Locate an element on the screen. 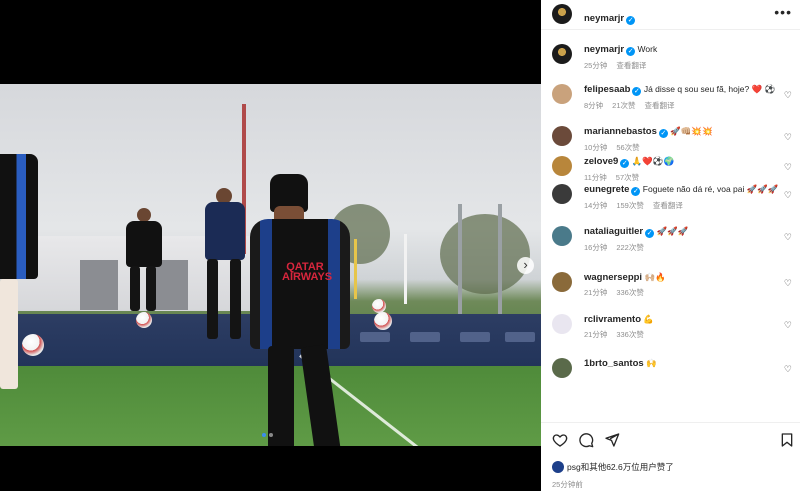 The image size is (800, 491). carousel-dot is located at coordinates (271, 435).